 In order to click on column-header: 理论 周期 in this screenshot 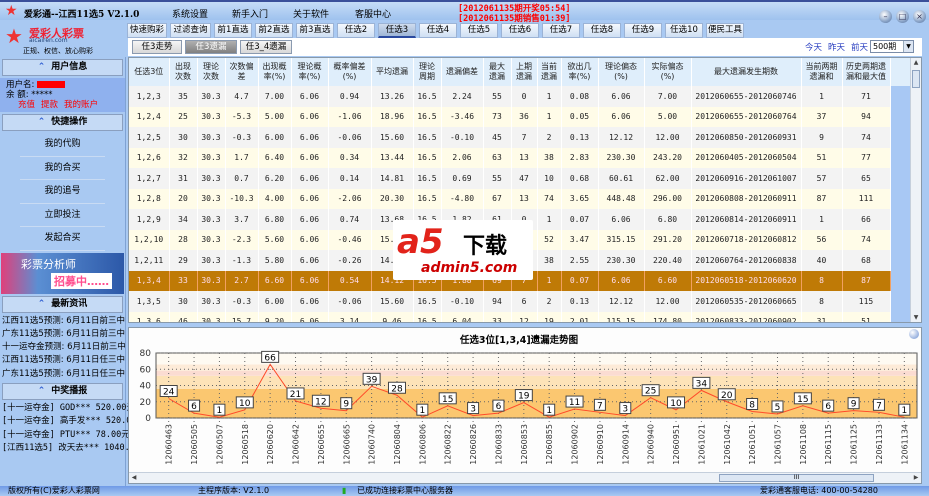, I will do `click(427, 72)`.